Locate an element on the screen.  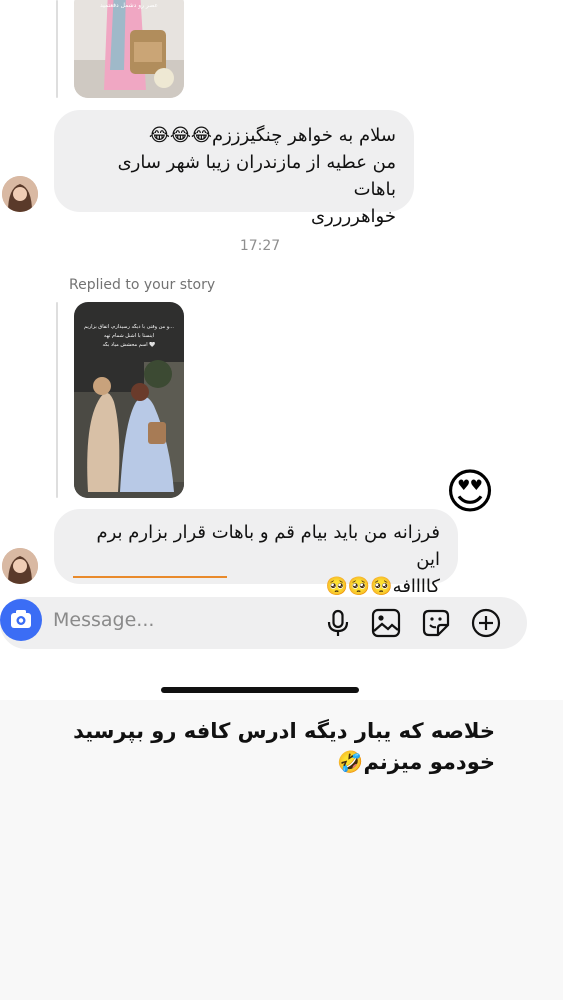
message-1-line-3: خواهرررری is located at coordinates (353, 216).